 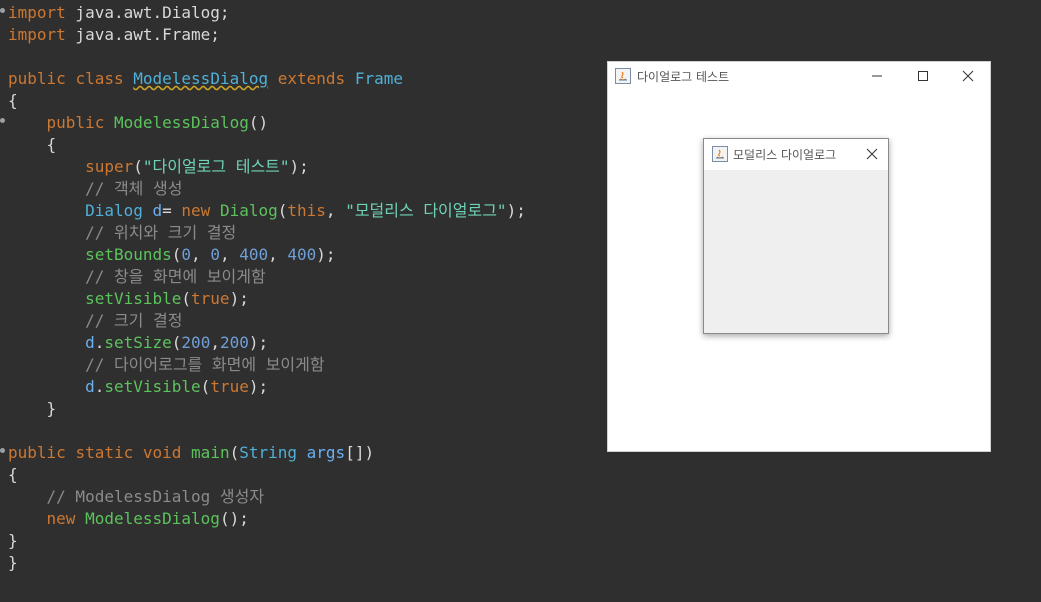 I want to click on code-token: // 창을 화면에 보이게함, so click(x=137, y=276).